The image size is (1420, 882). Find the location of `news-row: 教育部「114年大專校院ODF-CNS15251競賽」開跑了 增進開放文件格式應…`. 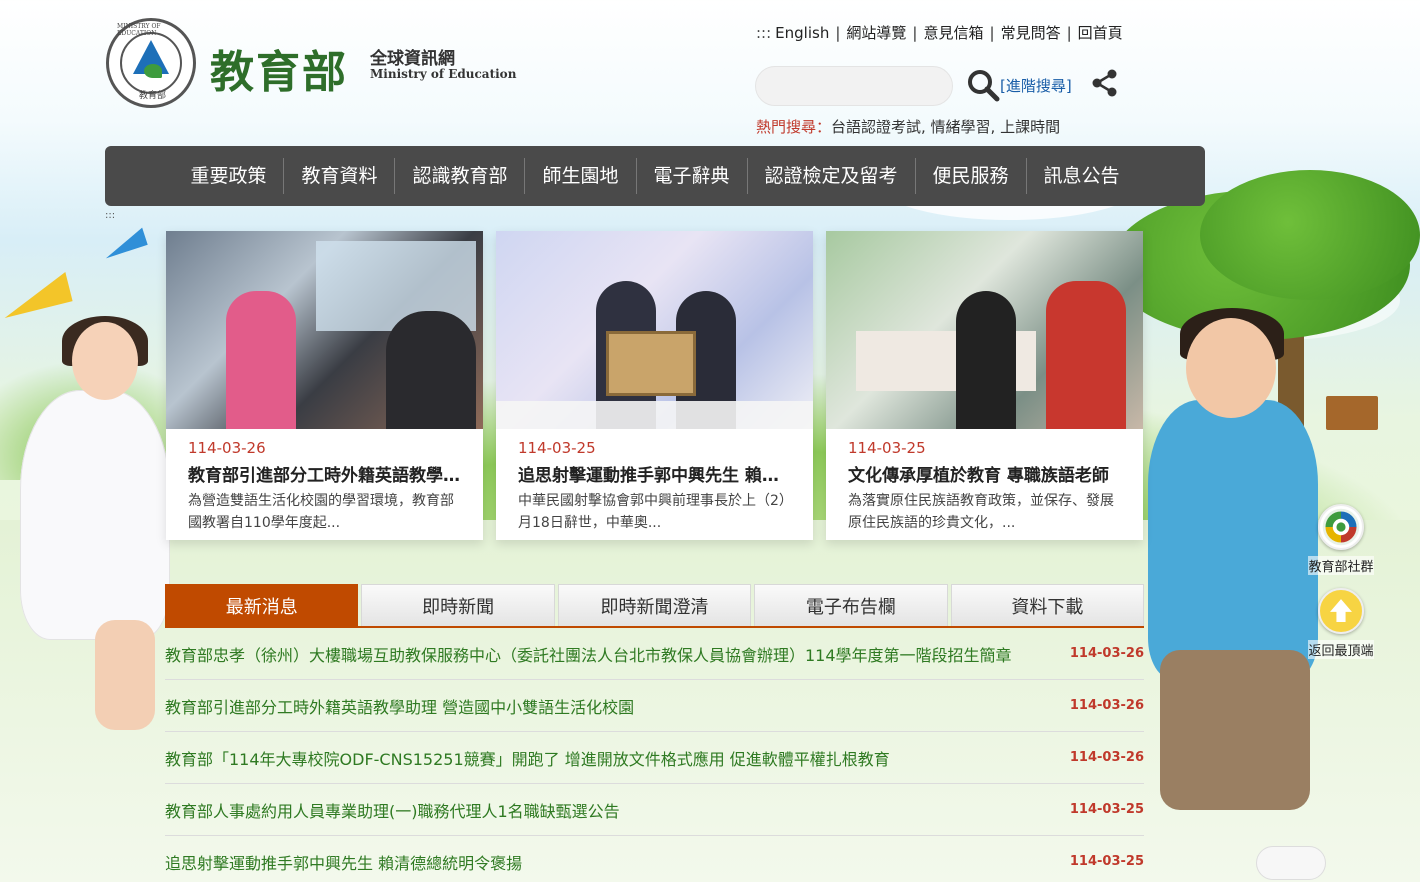

news-row: 教育部「114年大專校院ODF-CNS15251競賽」開跑了 增進開放文件格式應… is located at coordinates (654, 758).